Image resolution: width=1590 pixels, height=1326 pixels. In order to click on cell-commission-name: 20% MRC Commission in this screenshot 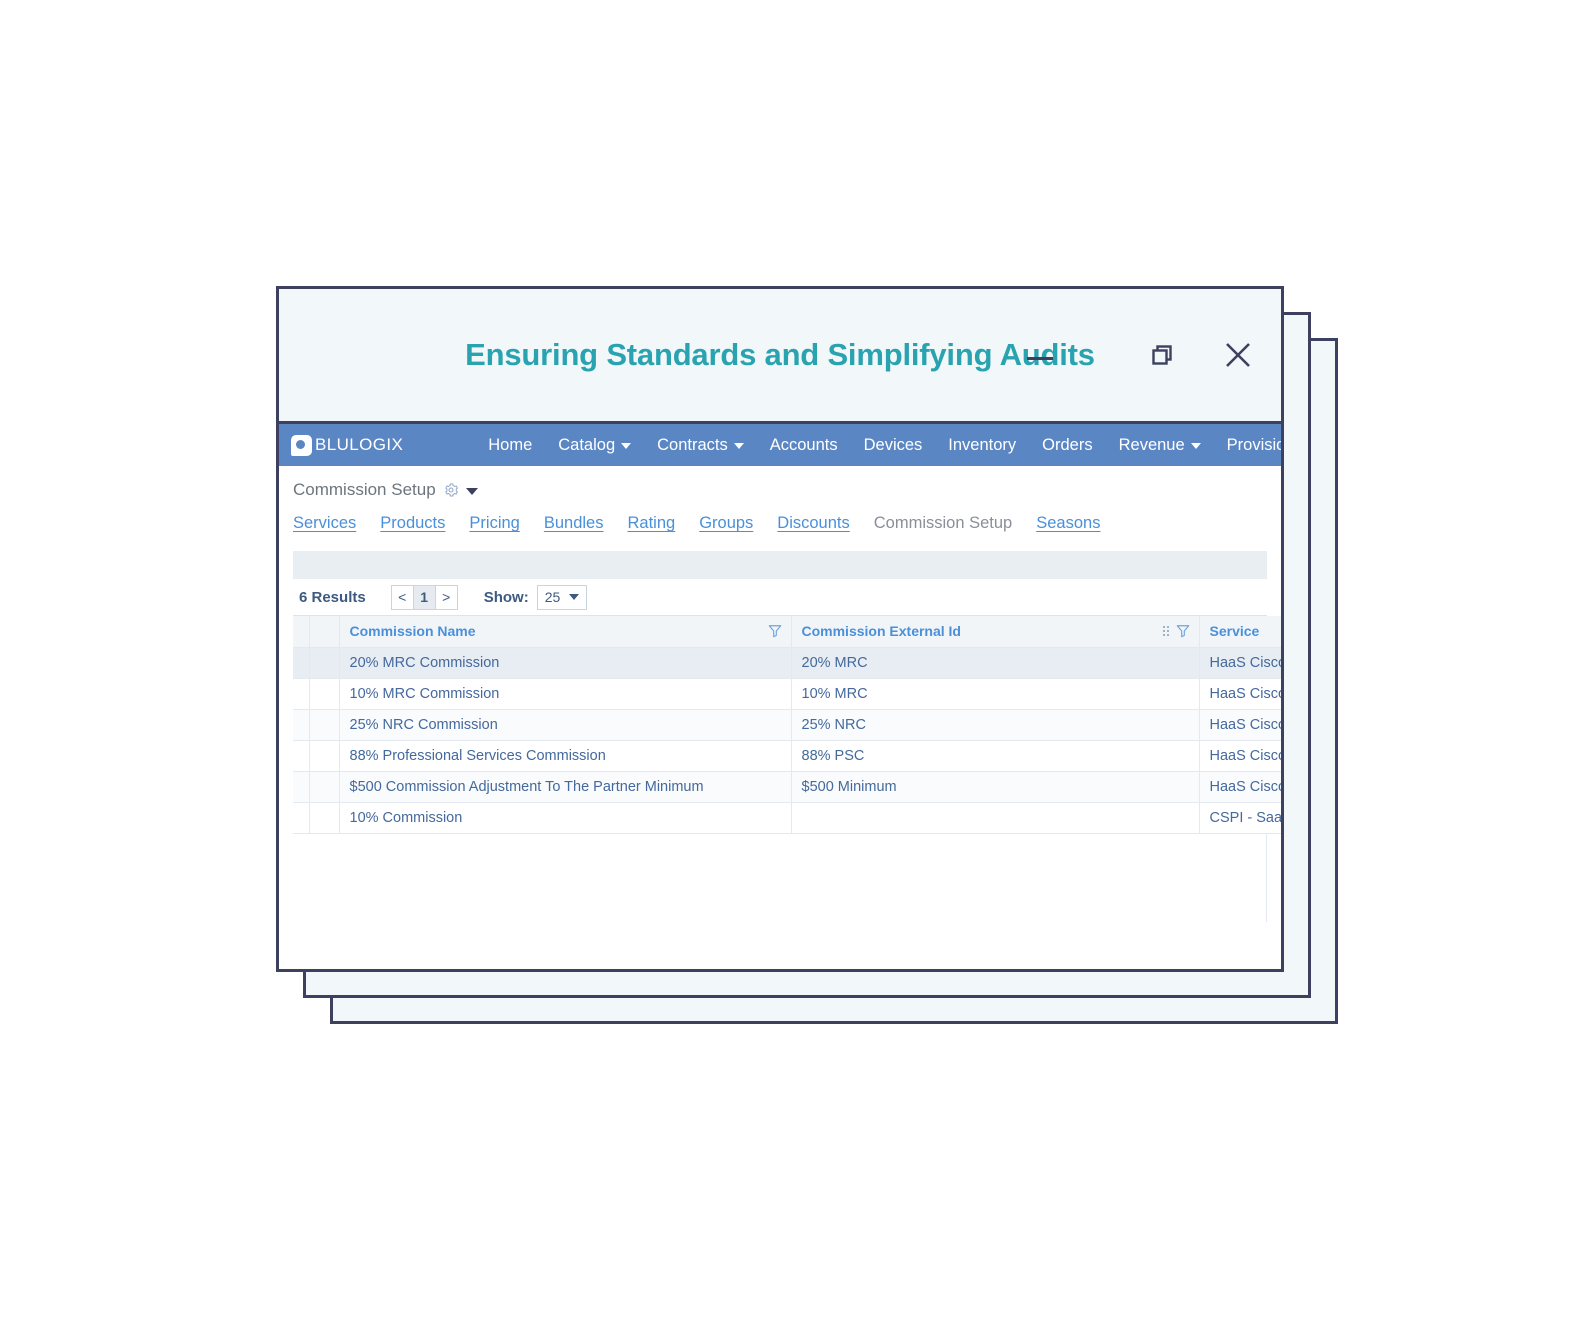, I will do `click(565, 663)`.